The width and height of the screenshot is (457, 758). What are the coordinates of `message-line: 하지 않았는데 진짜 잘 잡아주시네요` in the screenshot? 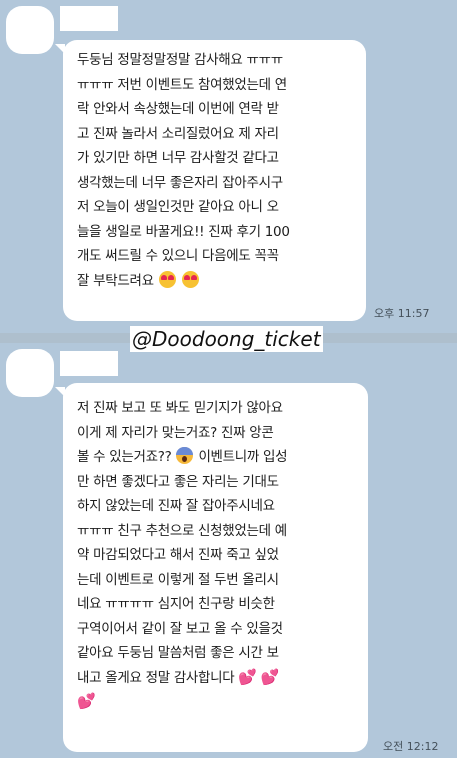 It's located at (176, 506).